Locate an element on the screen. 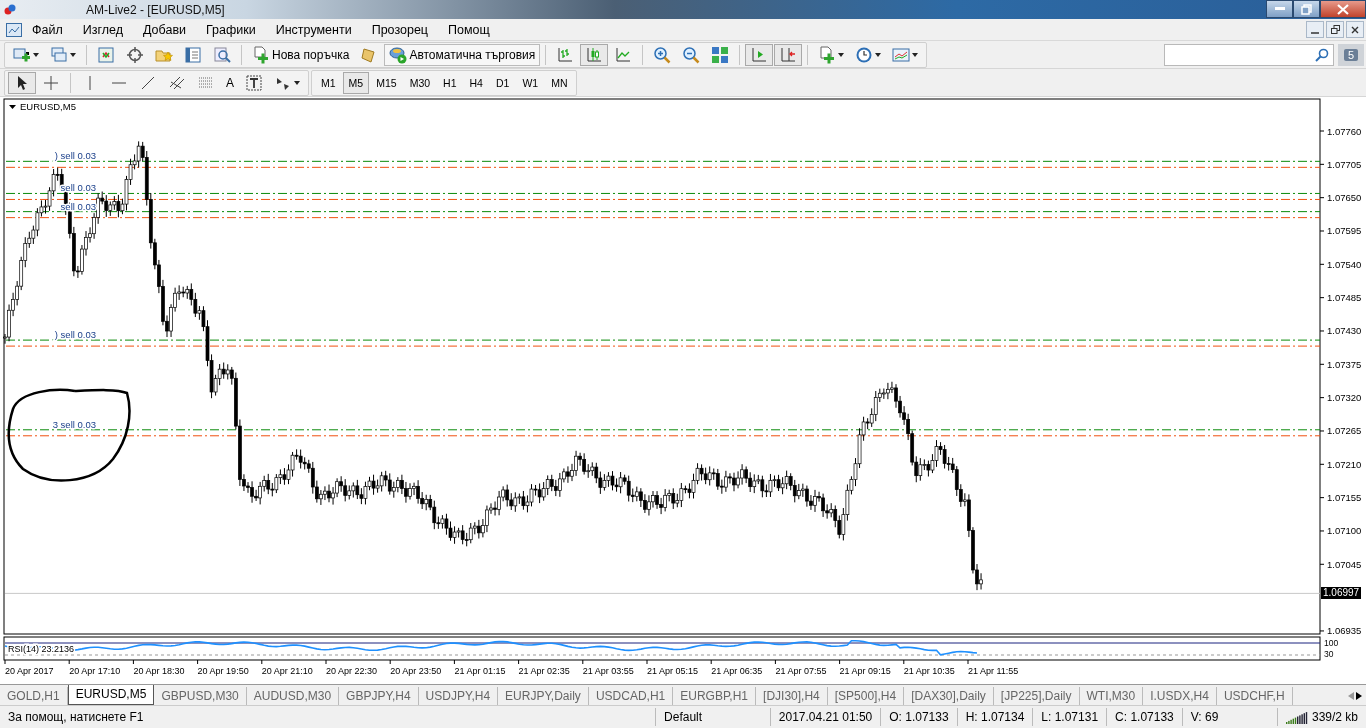 The width and height of the screenshot is (1366, 728). timeframe-button: M5 is located at coordinates (356, 82).